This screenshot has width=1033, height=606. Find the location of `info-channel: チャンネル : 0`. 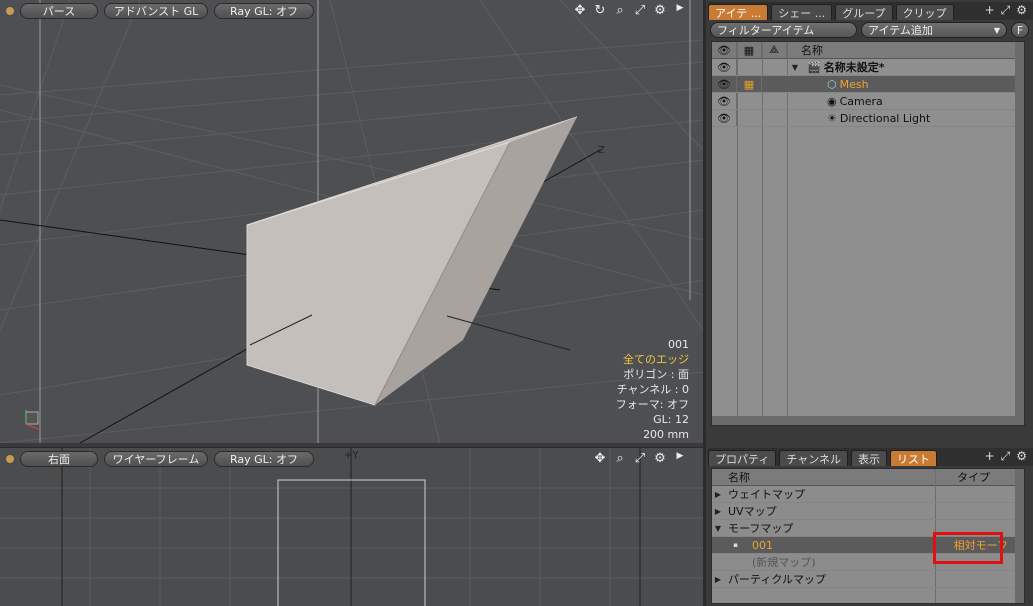

info-channel: チャンネル : 0 is located at coordinates (652, 389).